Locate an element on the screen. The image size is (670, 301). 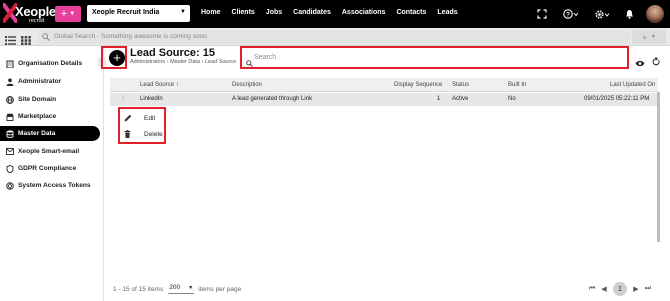
nav-associations: Associations is located at coordinates (364, 12).